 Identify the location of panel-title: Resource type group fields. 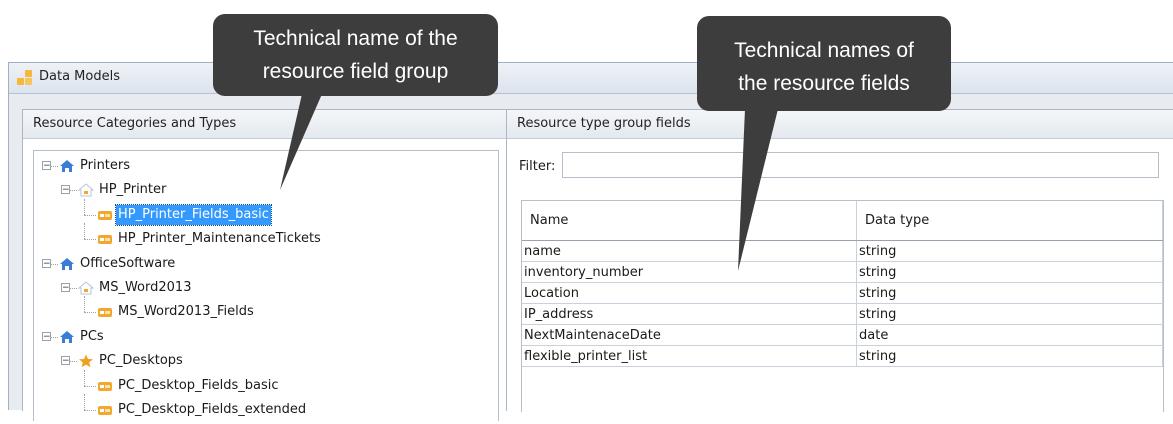
(604, 123).